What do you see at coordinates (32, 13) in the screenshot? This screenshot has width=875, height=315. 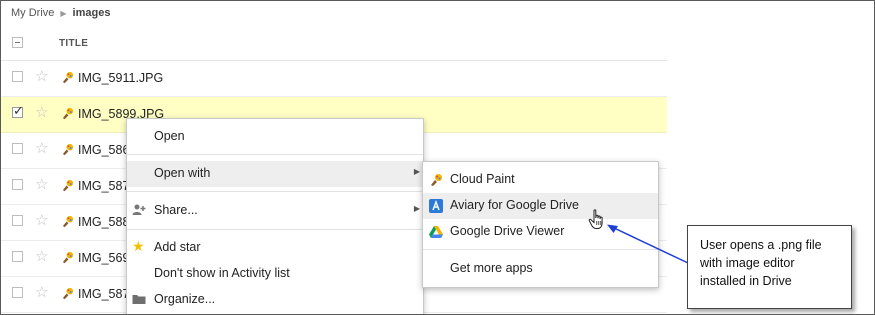 I see `breadcrumb-root: My Drive` at bounding box center [32, 13].